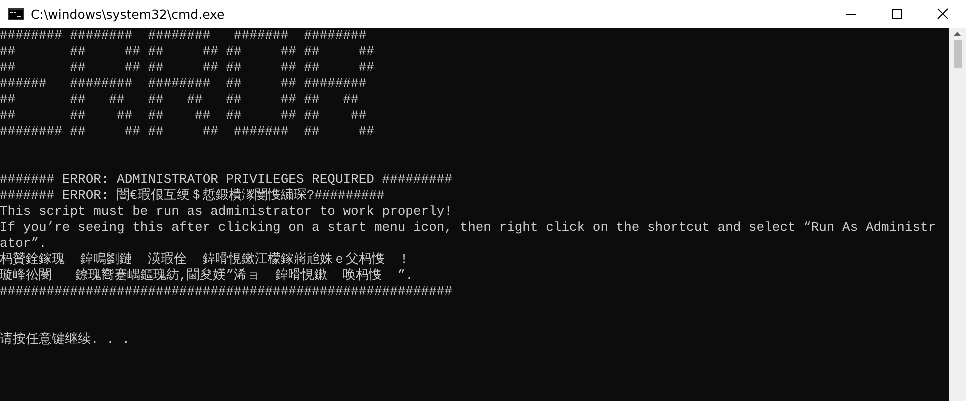 Image resolution: width=966 pixels, height=401 pixels. Describe the element at coordinates (188, 132) in the screenshot. I see `console-line: ######## ## ## ## ## ####### ## ##` at that location.